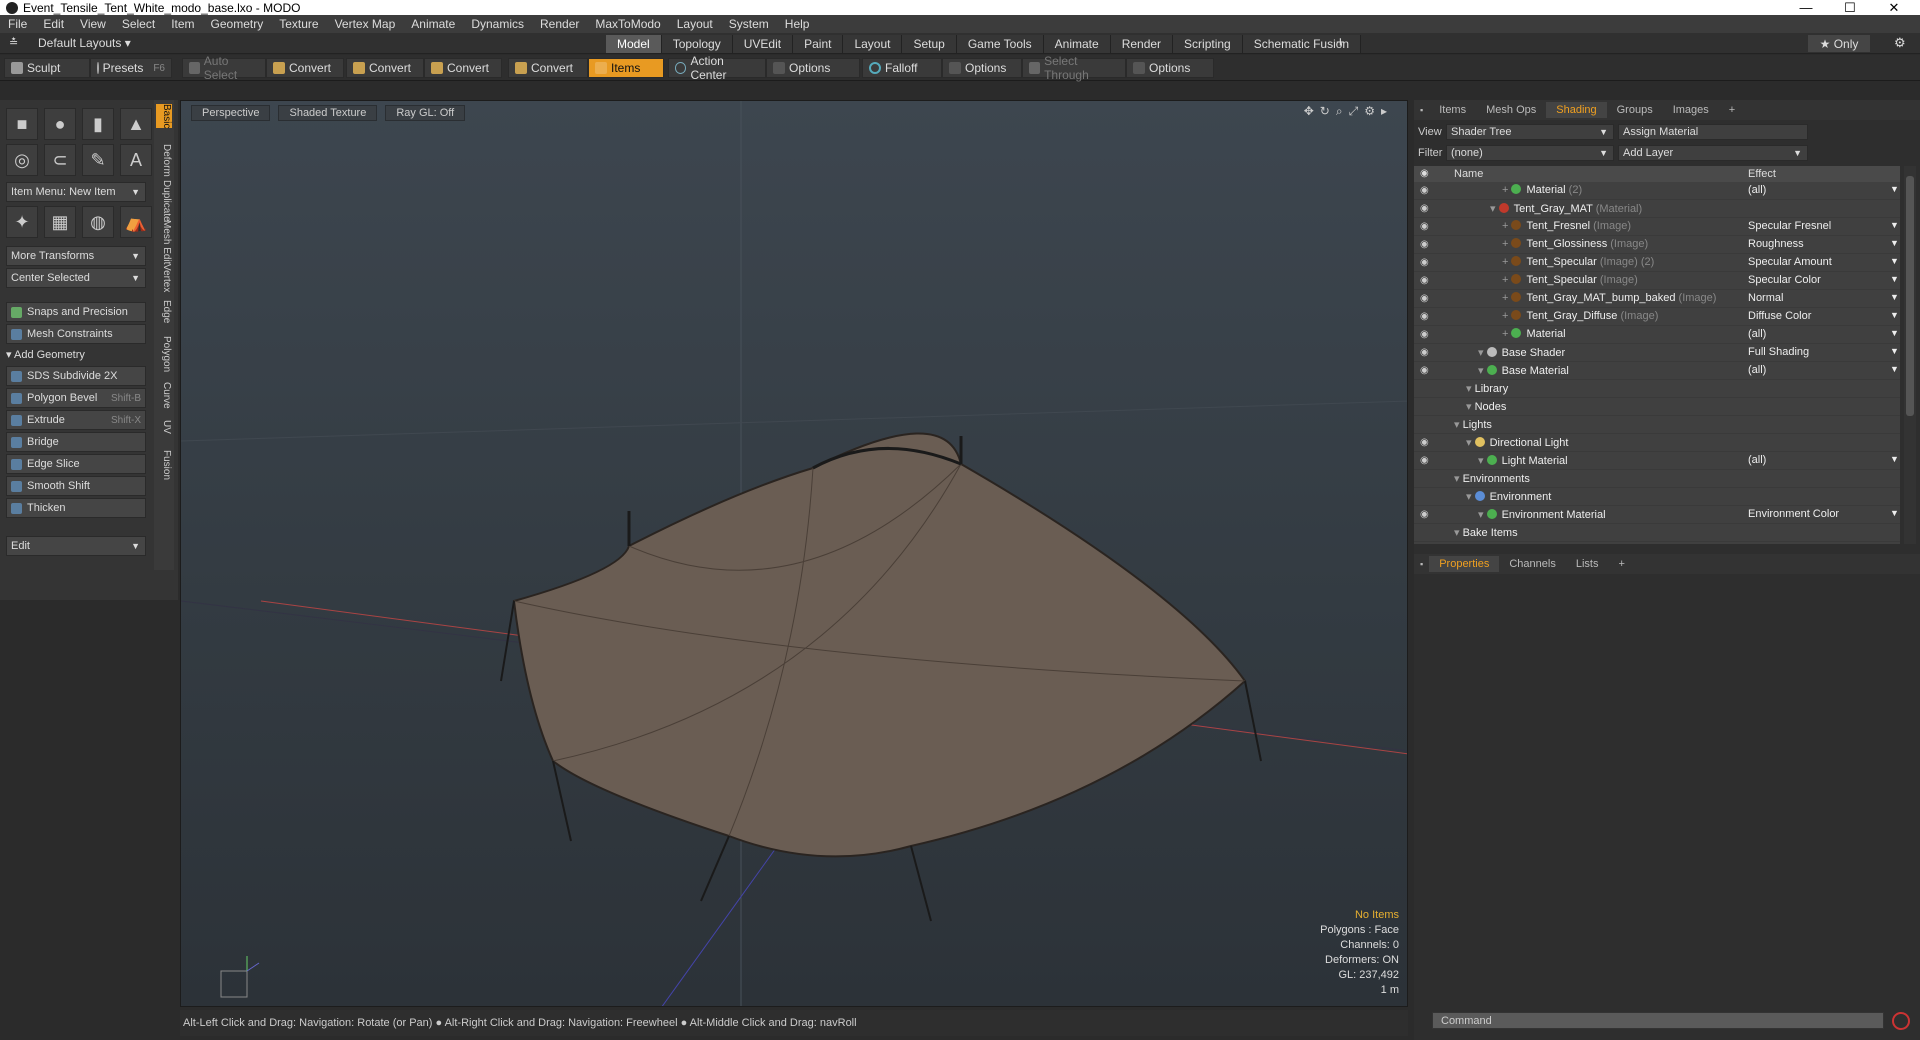 The width and height of the screenshot is (1920, 1040). What do you see at coordinates (1074, 68) in the screenshot?
I see `select-through-button: Select Through` at bounding box center [1074, 68].